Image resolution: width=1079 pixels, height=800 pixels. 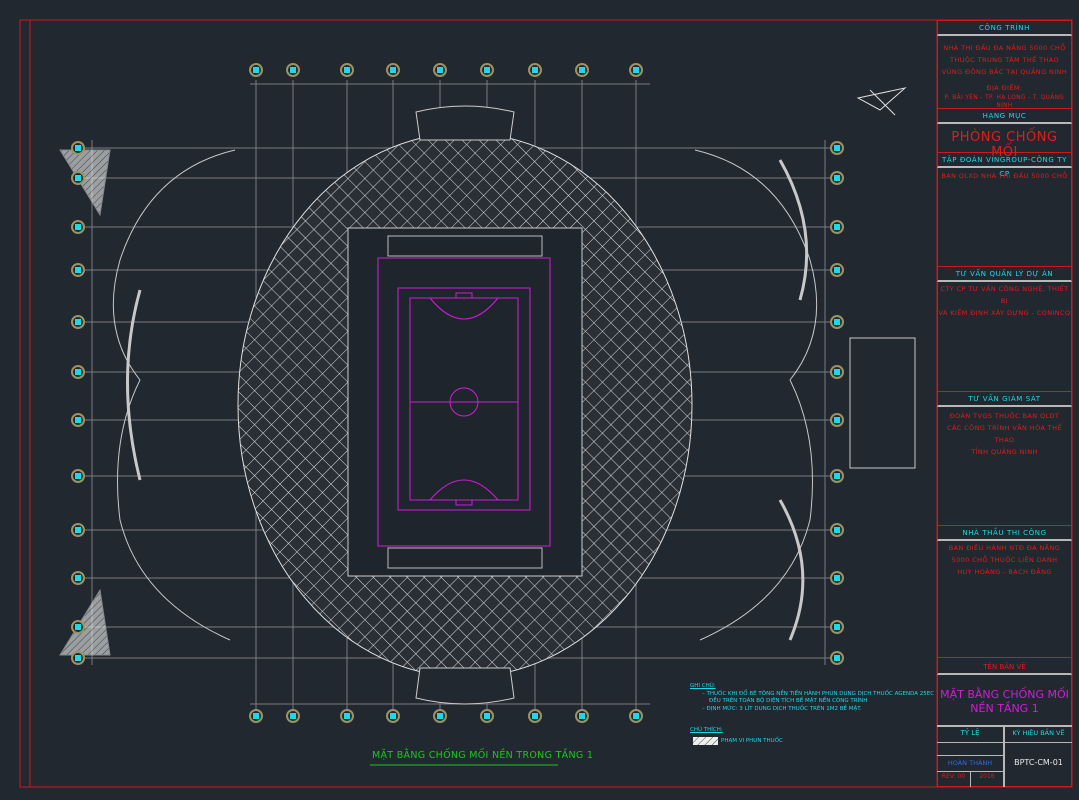 I want to click on pm-header: TƯ VẤN QUẢN LÝ DỰ ÁN, so click(x=1004, y=274).